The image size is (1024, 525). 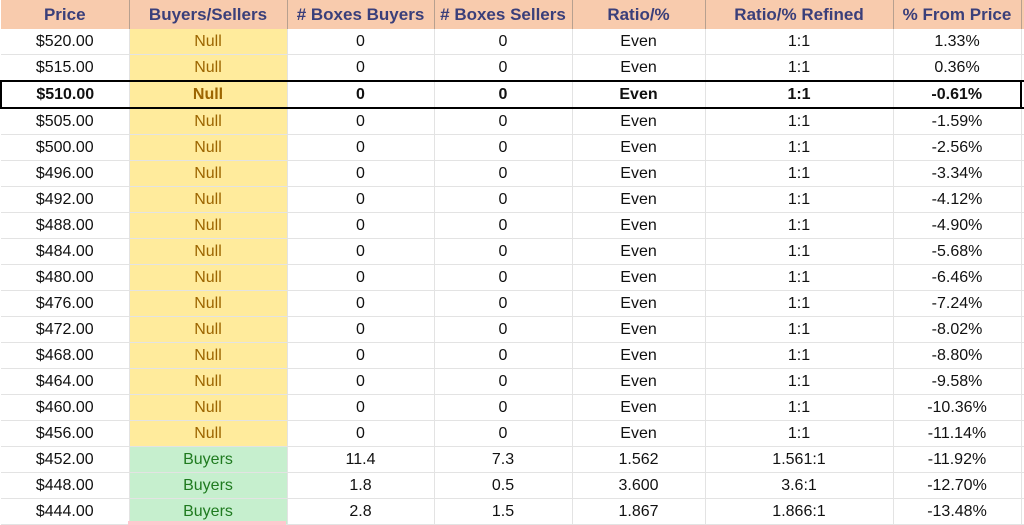 What do you see at coordinates (957, 225) in the screenshot?
I see `pct-from-price-cell: -4.90%` at bounding box center [957, 225].